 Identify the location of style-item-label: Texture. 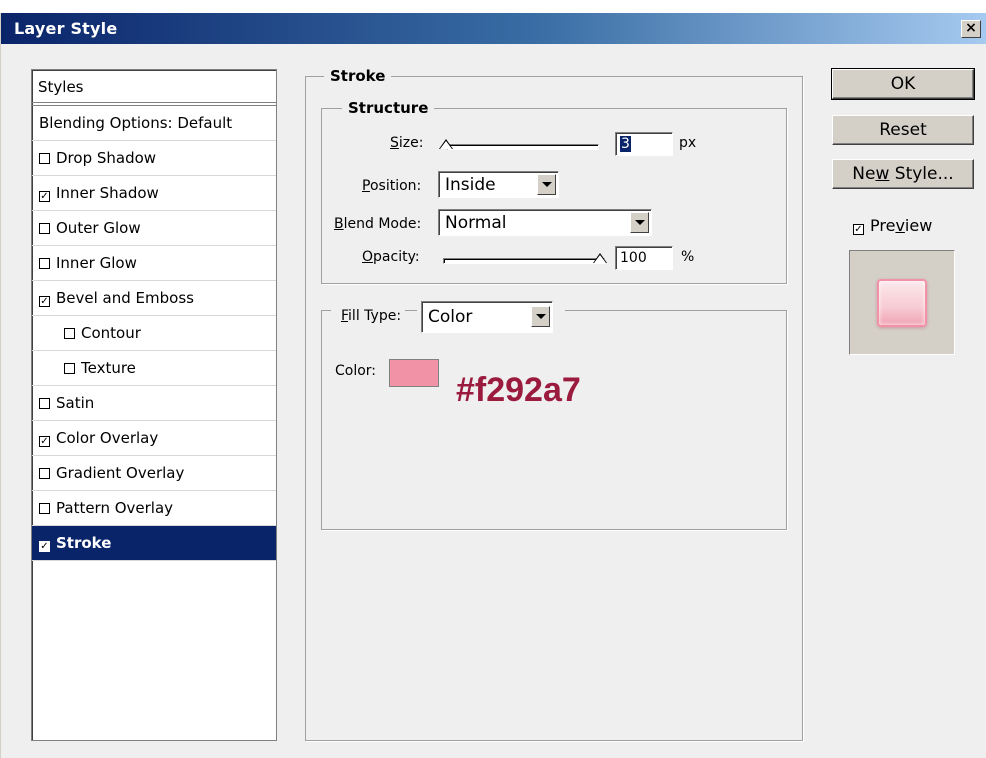
(108, 368).